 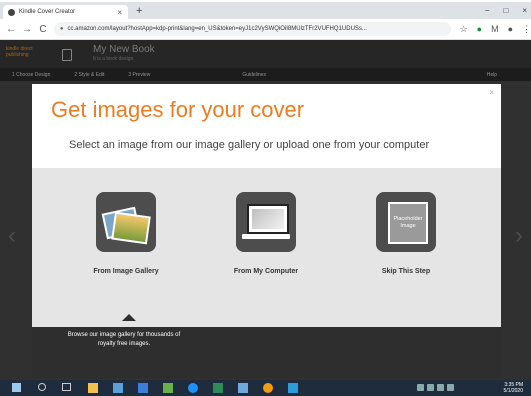 I want to click on store-icon, so click(x=118, y=388).